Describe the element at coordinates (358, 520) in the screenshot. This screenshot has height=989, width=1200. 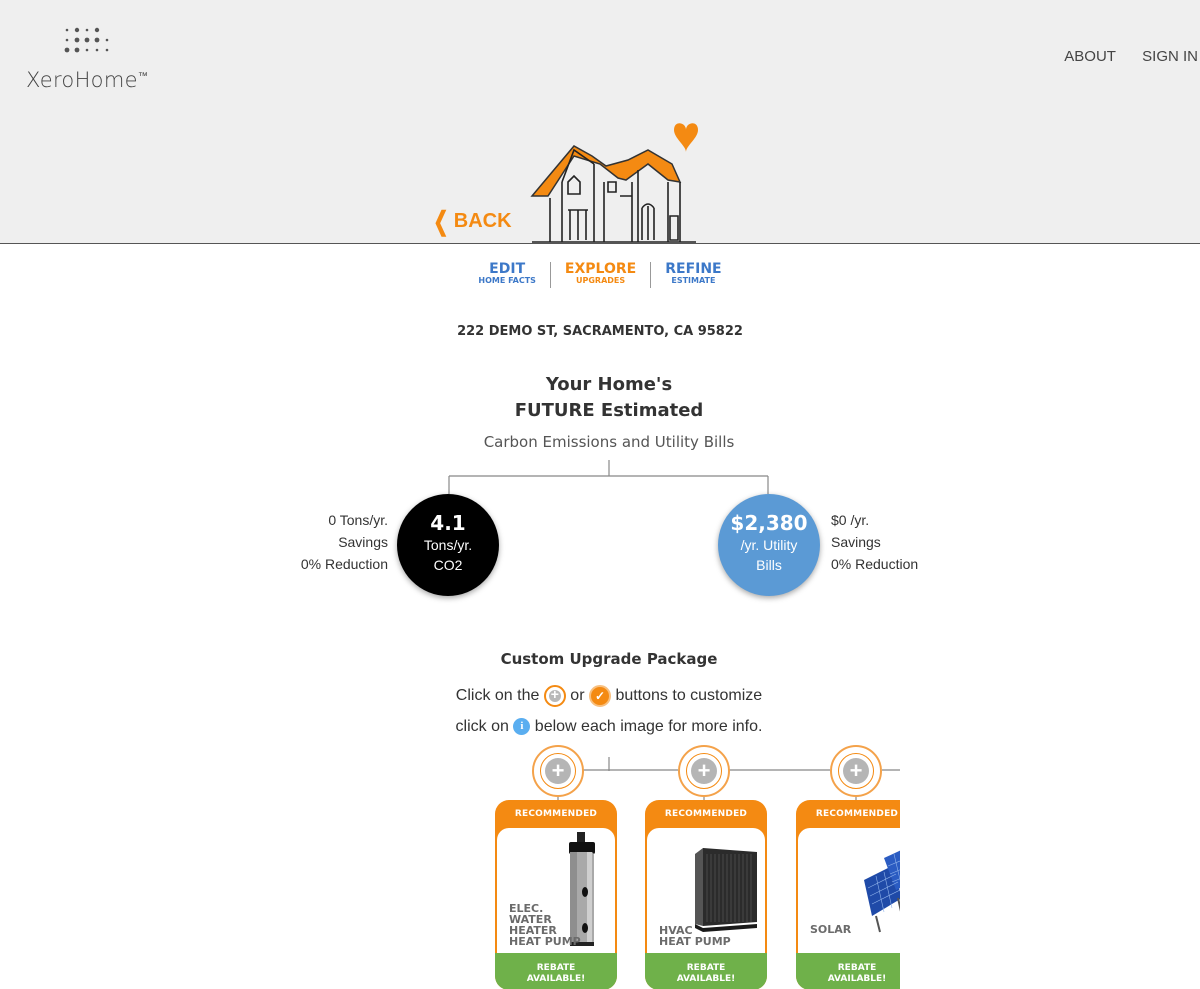
I see `emissions-savings-amount: 0 Tons/yr.` at that location.